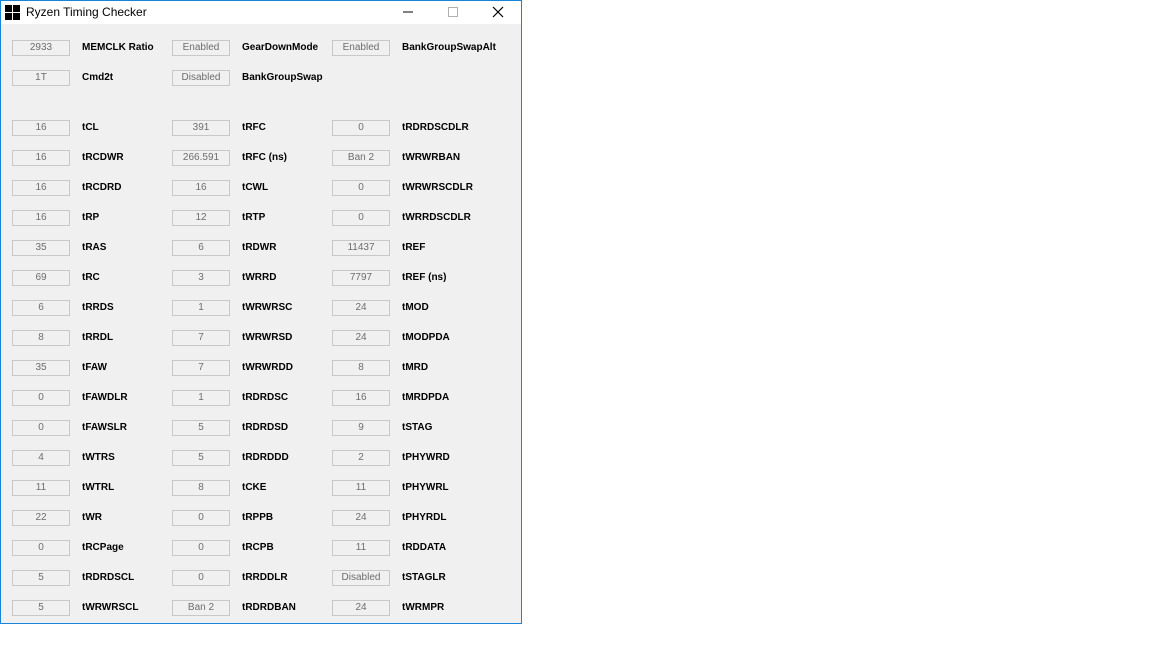 The width and height of the screenshot is (1152, 648). I want to click on timing-value-field: 11437, so click(361, 248).